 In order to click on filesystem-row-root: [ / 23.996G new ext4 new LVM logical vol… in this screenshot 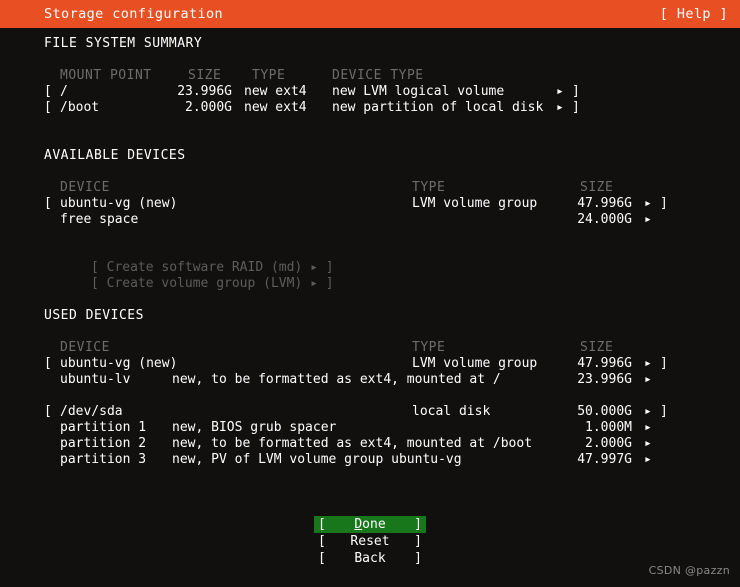, I will do `click(370, 92)`.